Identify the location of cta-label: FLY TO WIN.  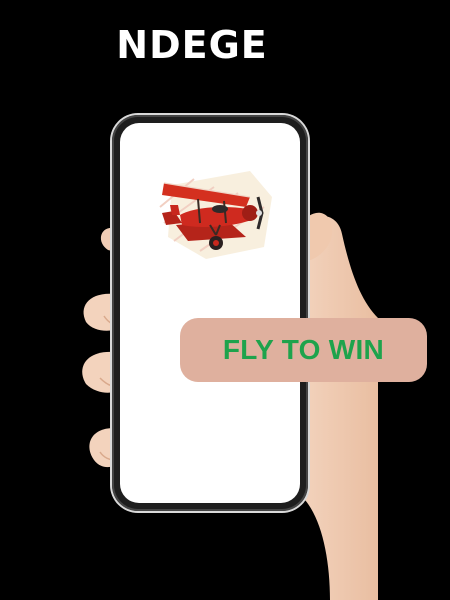
(303, 349).